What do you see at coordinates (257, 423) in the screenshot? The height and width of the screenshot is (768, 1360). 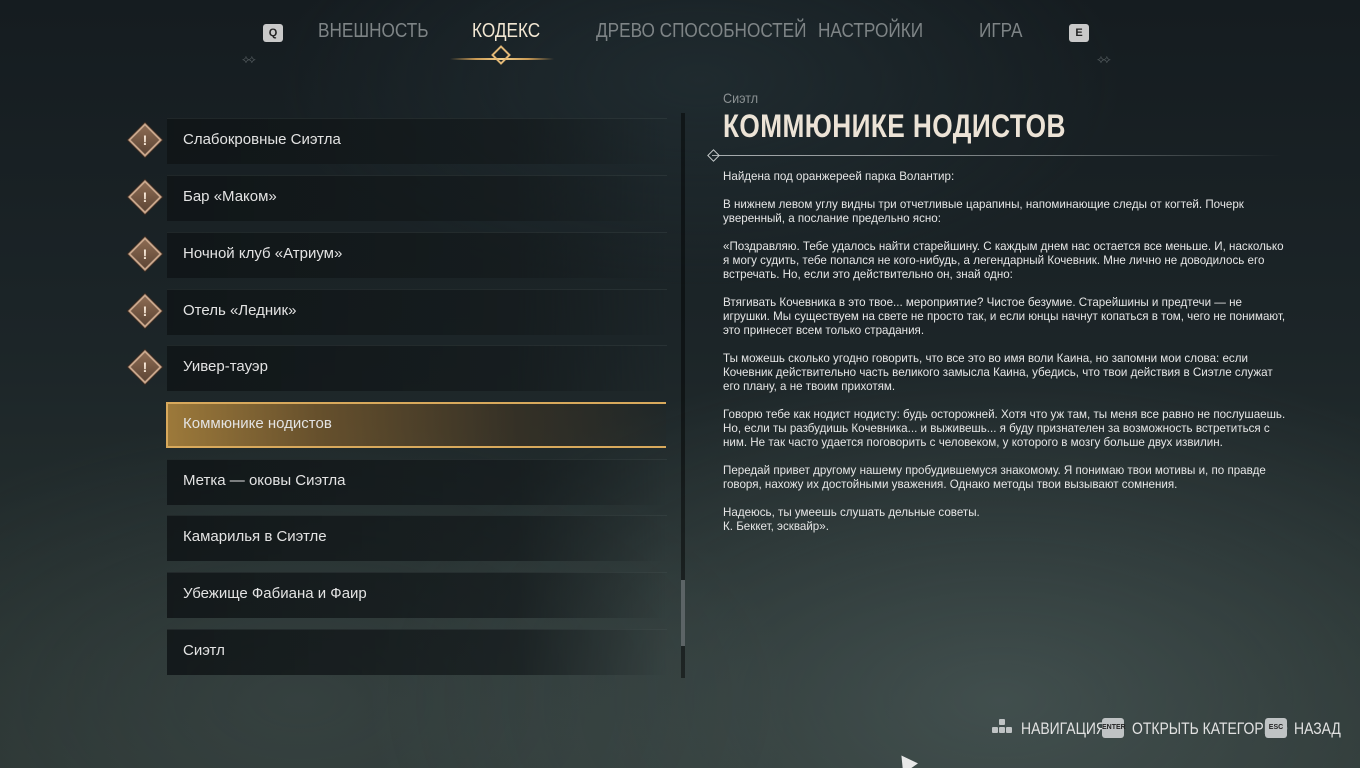 I see `list-item-label: Коммюнике нодистов` at bounding box center [257, 423].